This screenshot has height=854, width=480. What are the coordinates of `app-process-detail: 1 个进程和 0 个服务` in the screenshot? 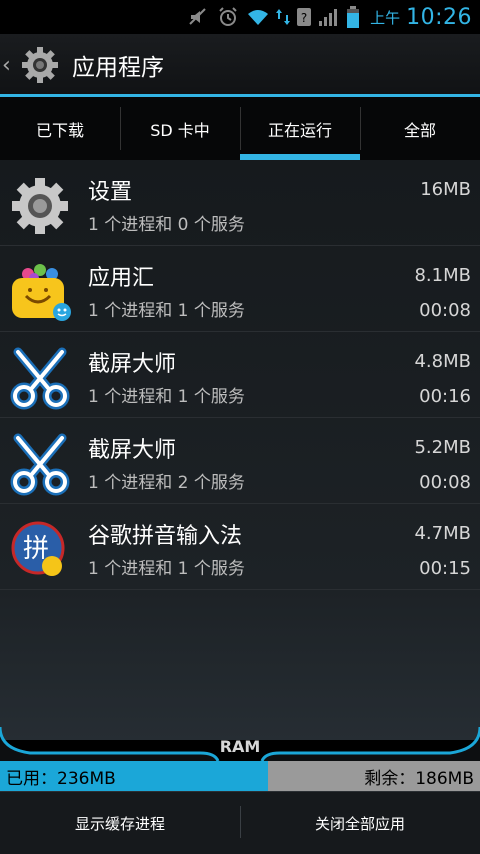 It's located at (166, 225).